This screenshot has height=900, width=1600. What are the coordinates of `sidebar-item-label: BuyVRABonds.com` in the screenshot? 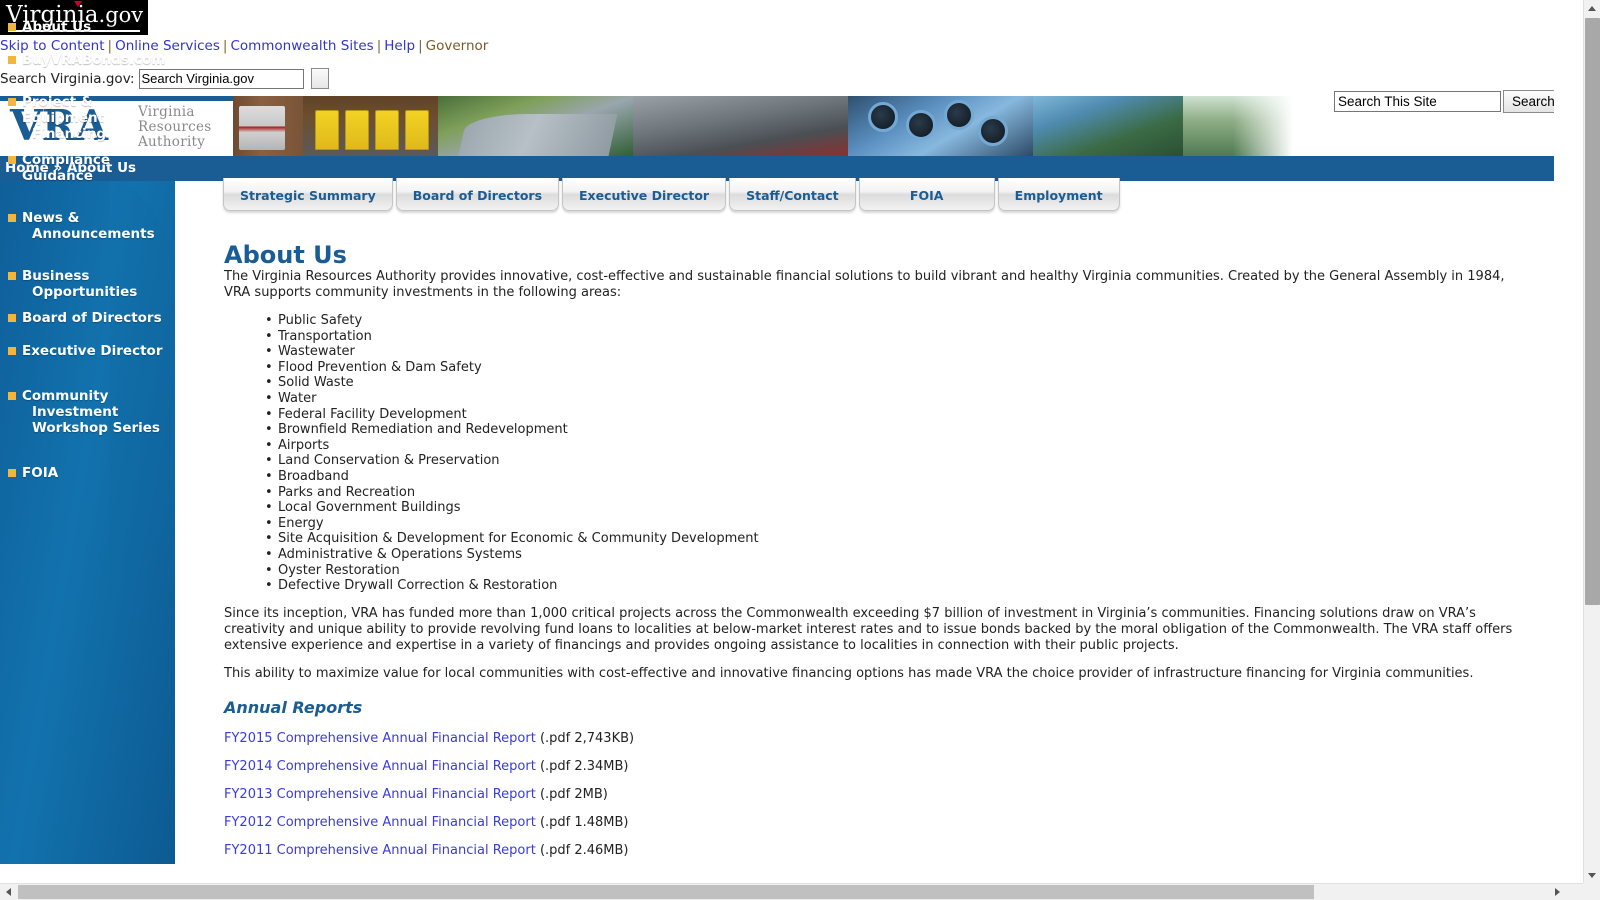 It's located at (94, 60).